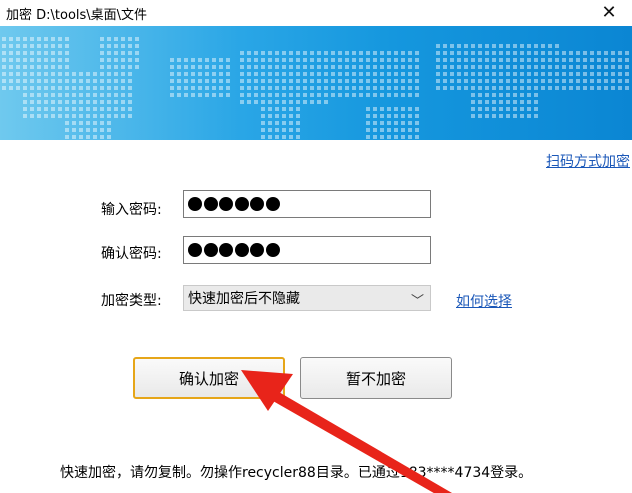 Image resolution: width=632 pixels, height=493 pixels. I want to click on encryption-type-value: 快速加密后不隐藏, so click(244, 299).